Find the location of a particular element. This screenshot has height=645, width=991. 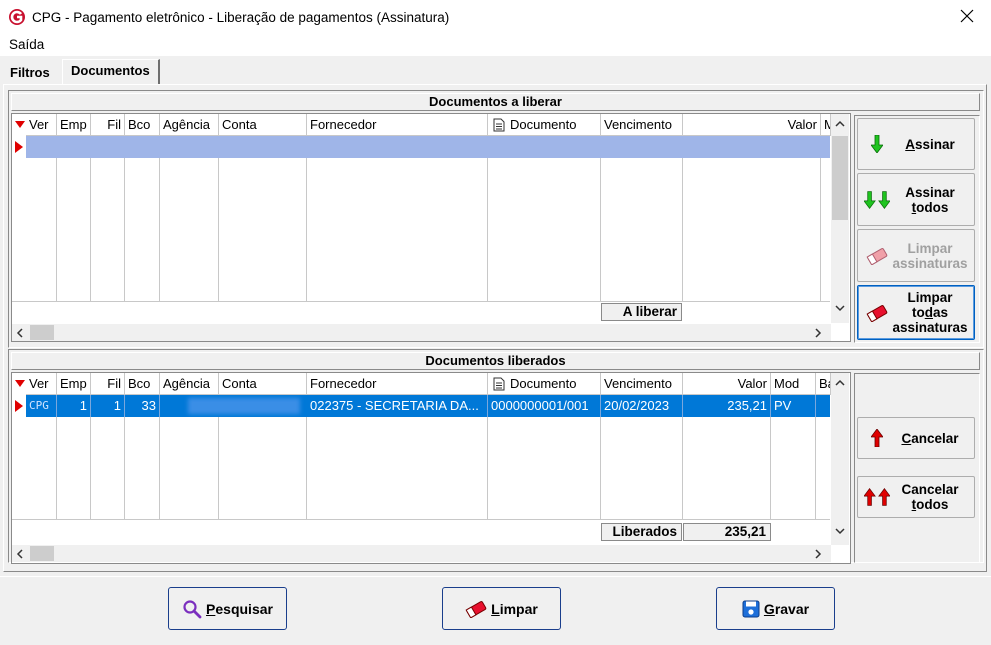

column-header-ba: Ba is located at coordinates (823, 384).